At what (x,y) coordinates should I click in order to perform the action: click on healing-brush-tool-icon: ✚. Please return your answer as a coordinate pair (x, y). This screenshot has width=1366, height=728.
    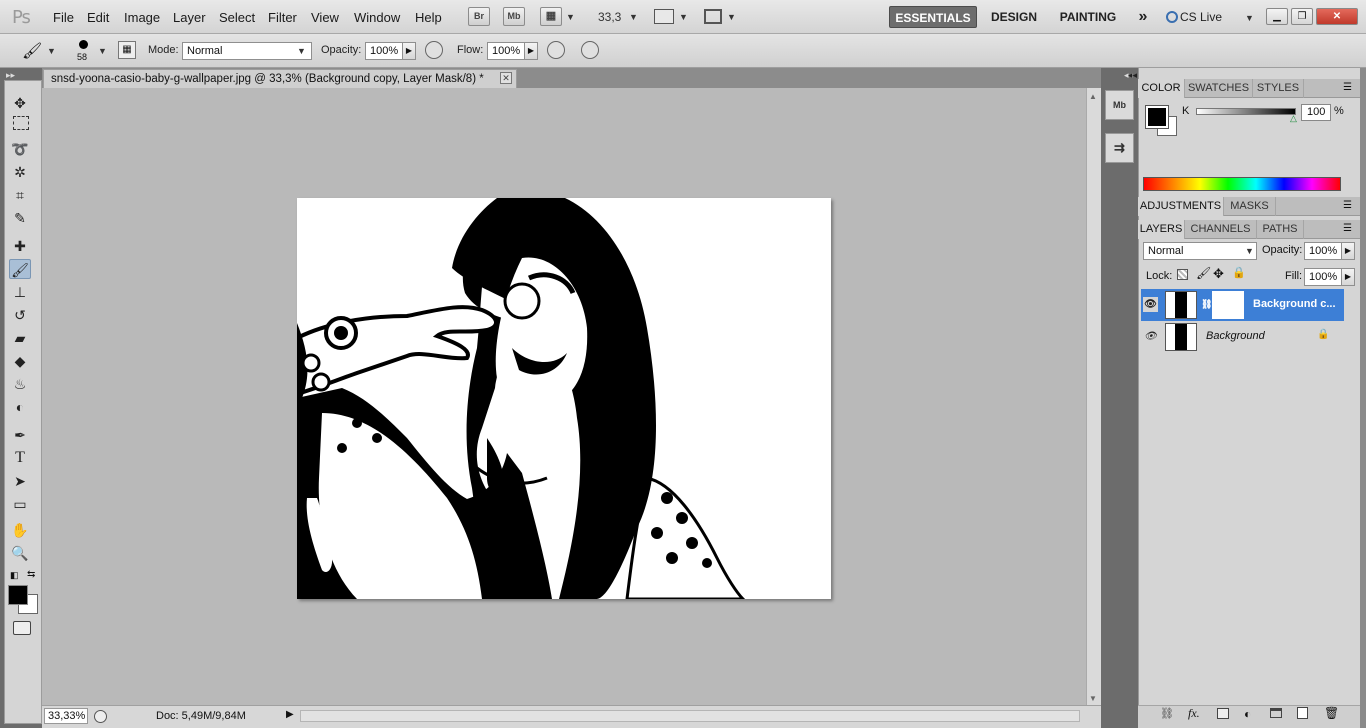
    Looking at the image, I should click on (20, 246).